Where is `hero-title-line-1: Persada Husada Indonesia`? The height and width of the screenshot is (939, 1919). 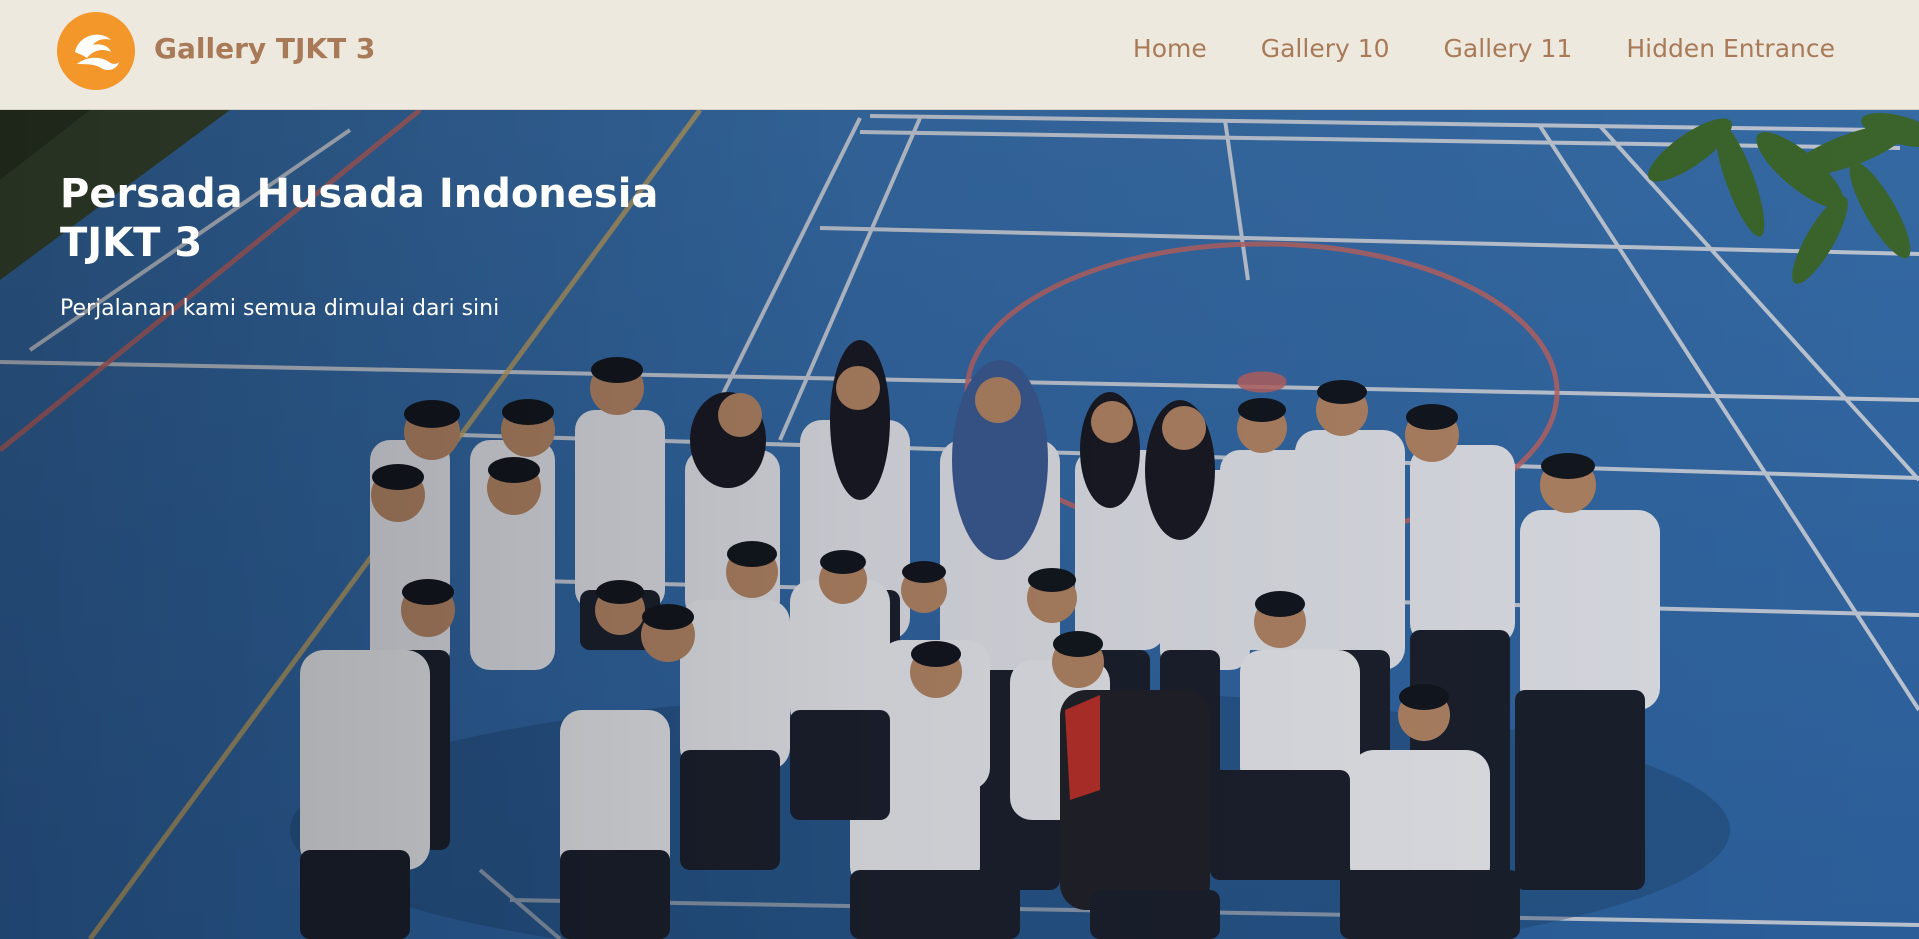 hero-title-line-1: Persada Husada Indonesia is located at coordinates (359, 194).